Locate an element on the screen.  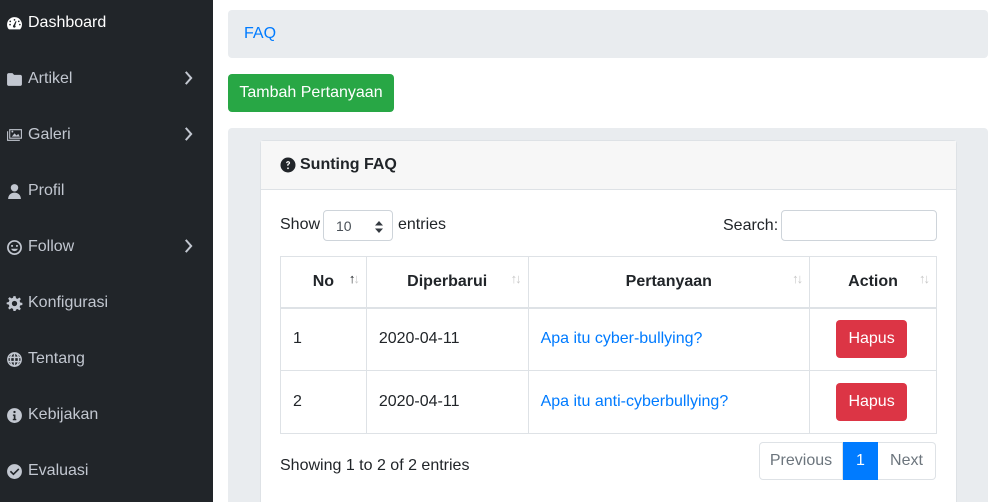
globe-icon is located at coordinates (14, 359).